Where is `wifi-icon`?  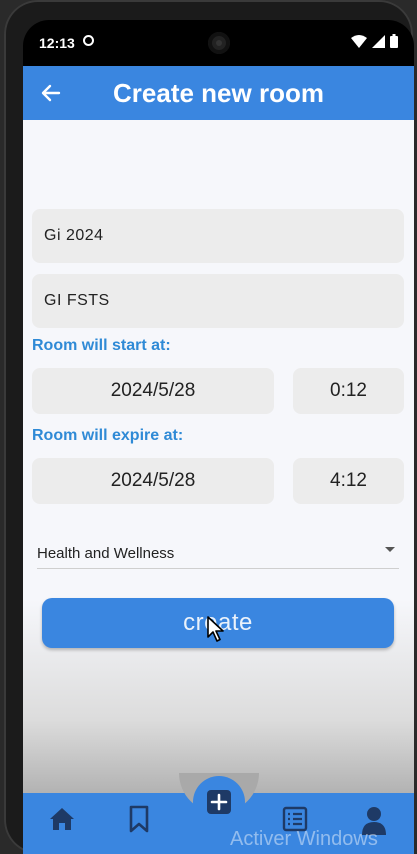 wifi-icon is located at coordinates (359, 41).